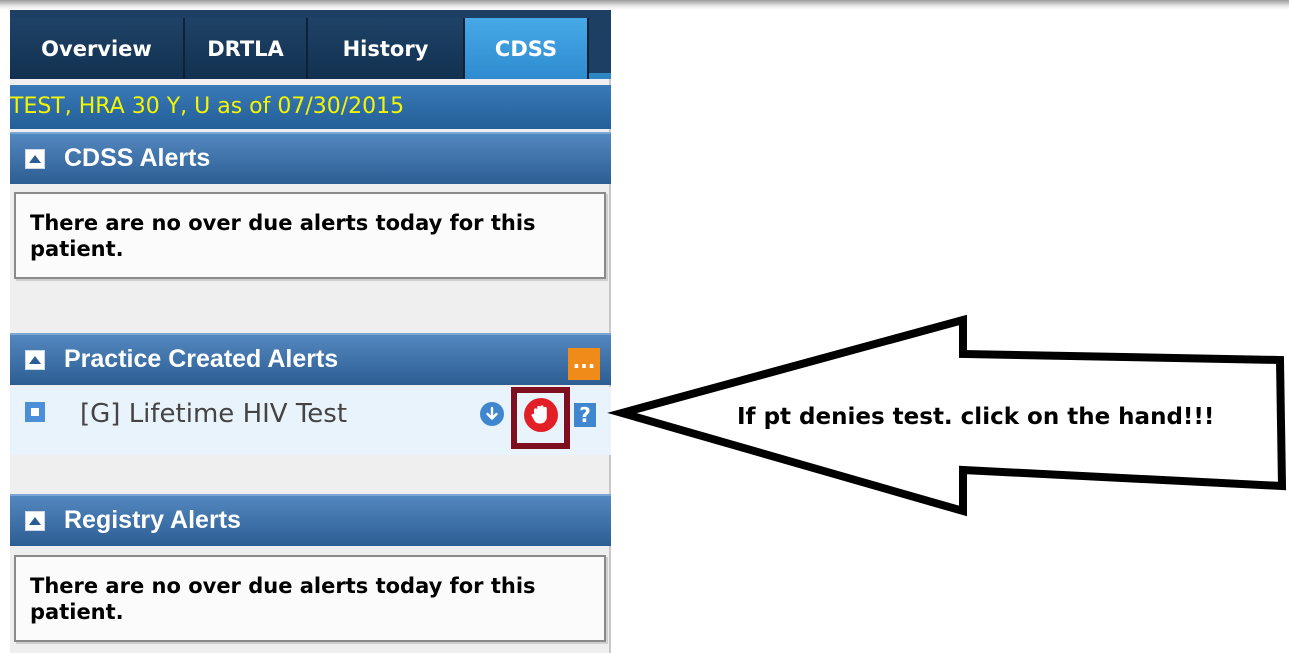 The width and height of the screenshot is (1289, 653). Describe the element at coordinates (976, 417) in the screenshot. I see `annotation-text: If pt denies test. click on the hand!!!` at that location.